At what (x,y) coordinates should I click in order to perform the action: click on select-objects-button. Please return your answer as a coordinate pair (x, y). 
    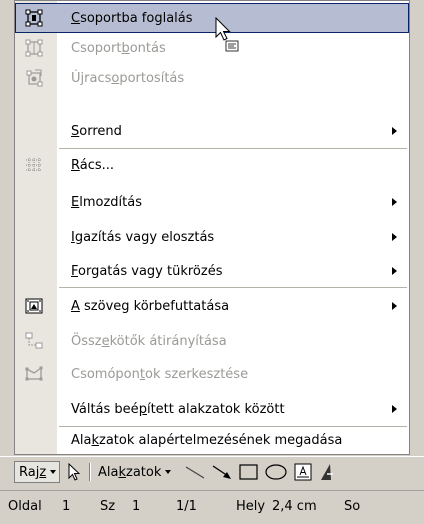
    Looking at the image, I should click on (74, 472).